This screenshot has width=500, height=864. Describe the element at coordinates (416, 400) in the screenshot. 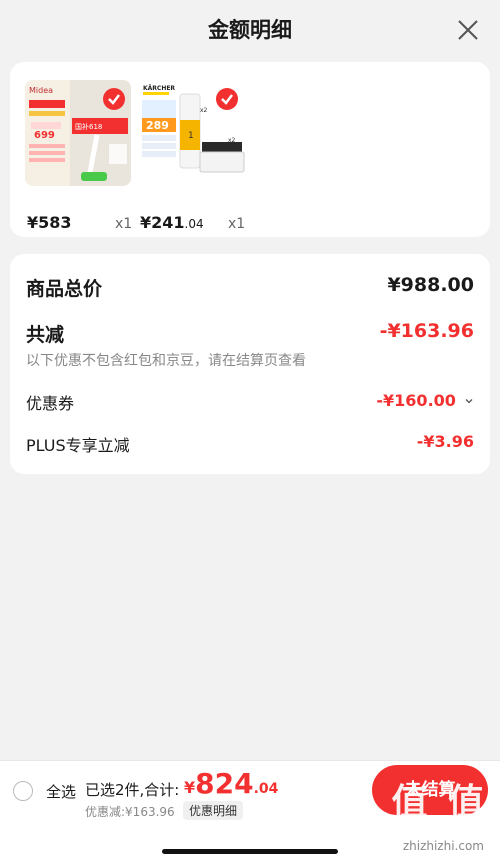

I see `coupon-value: -¥160.00` at that location.